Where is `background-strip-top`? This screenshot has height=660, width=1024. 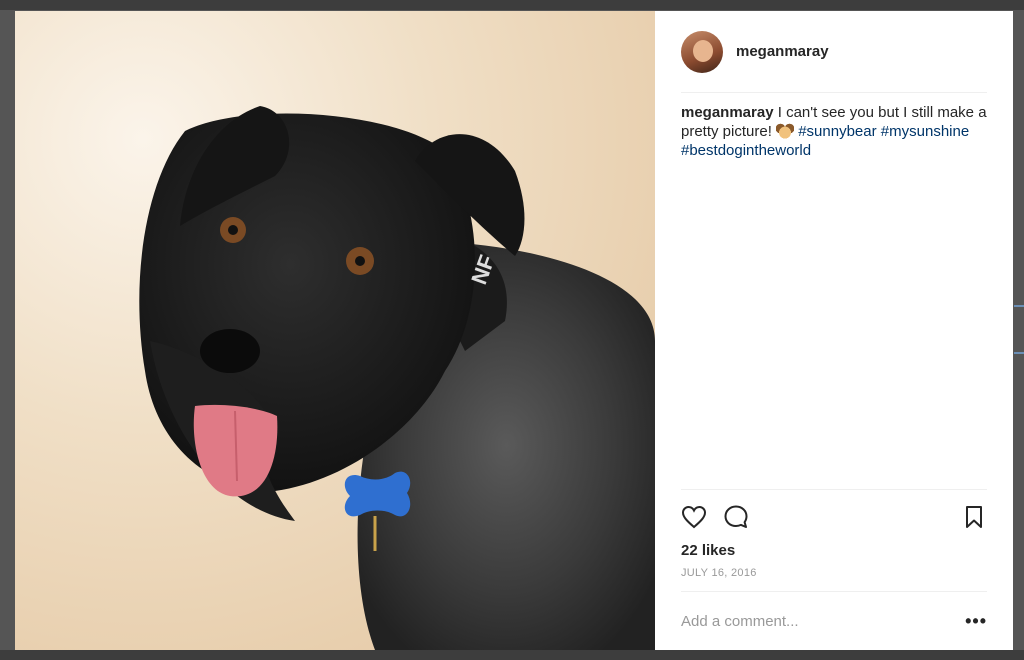 background-strip-top is located at coordinates (512, 5).